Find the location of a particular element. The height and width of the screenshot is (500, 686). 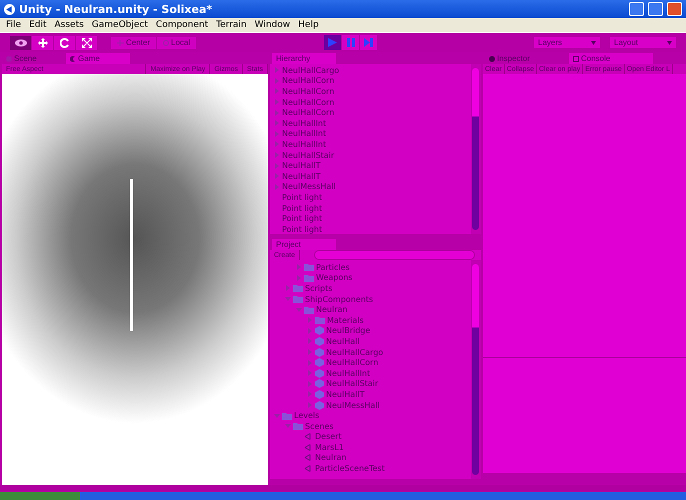

play-button is located at coordinates (333, 42).